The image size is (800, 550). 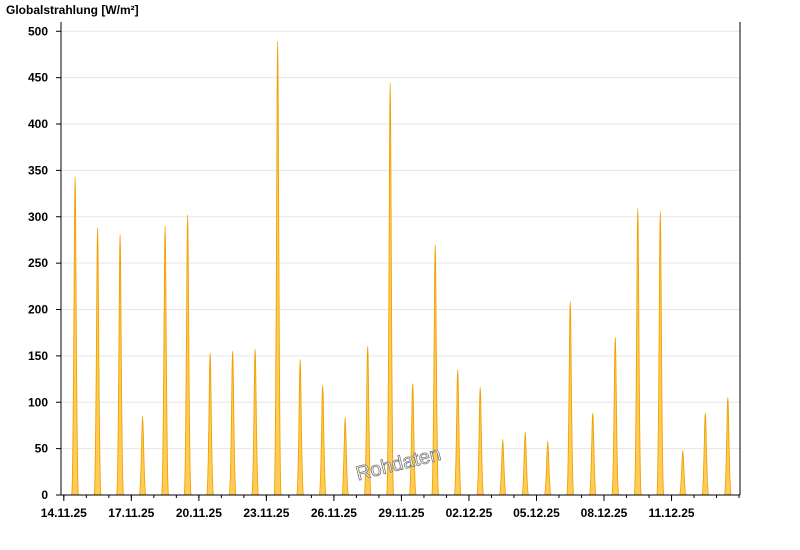 I want to click on y-tick-label: 300, so click(x=38, y=217).